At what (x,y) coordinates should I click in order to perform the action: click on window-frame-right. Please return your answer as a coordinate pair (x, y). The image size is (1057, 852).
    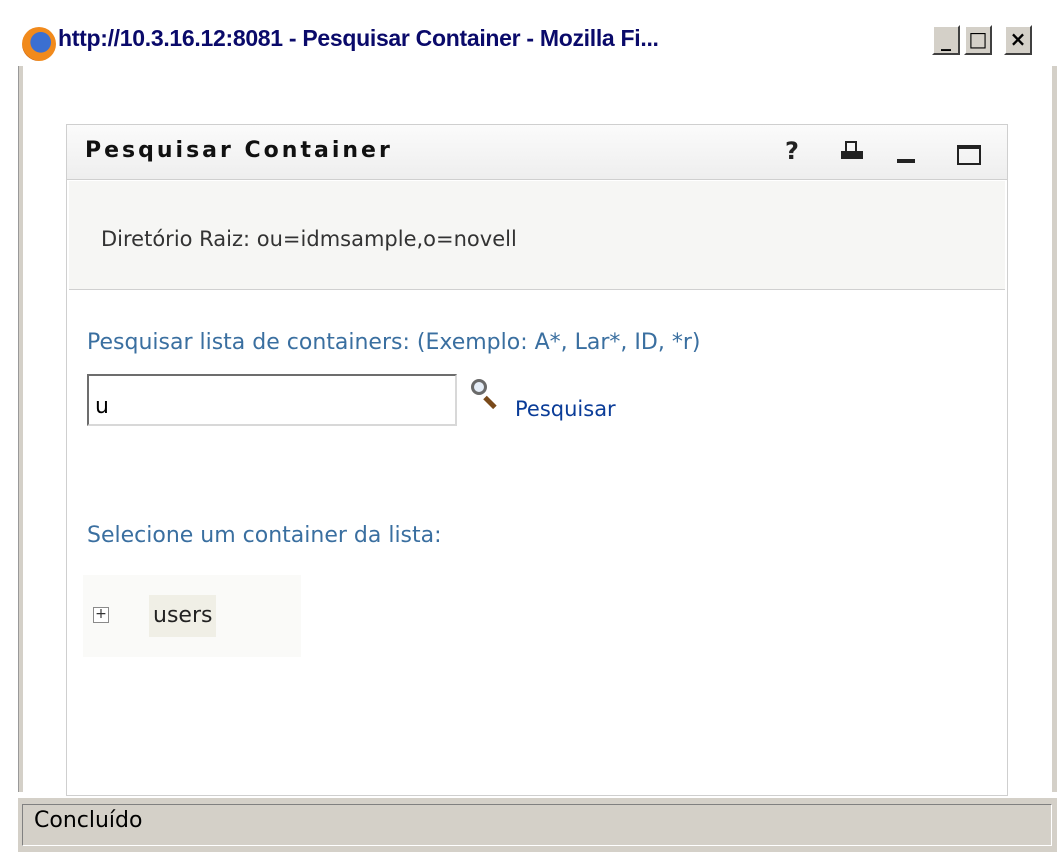
    Looking at the image, I should click on (1054, 429).